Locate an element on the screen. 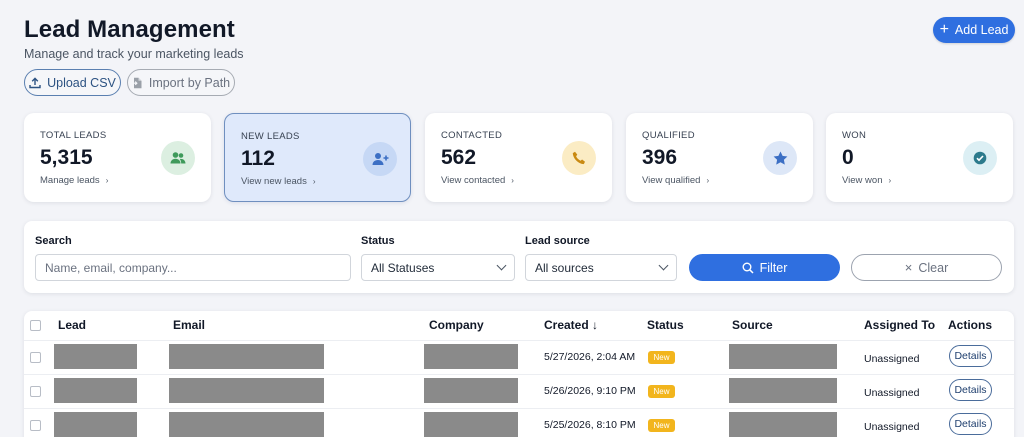 The height and width of the screenshot is (437, 1024). file-import-icon is located at coordinates (137, 82).